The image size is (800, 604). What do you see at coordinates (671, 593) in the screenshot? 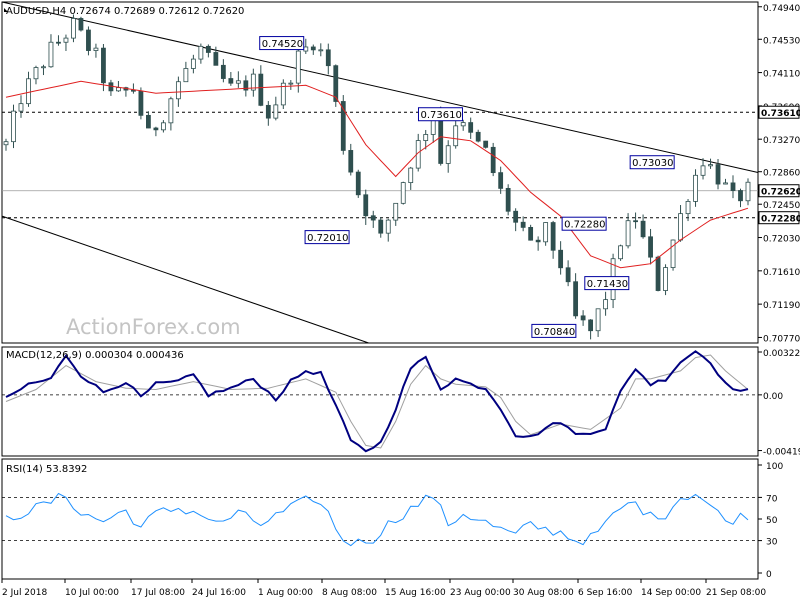
I see `x-tick-label: 14 Sep 00:00` at bounding box center [671, 593].